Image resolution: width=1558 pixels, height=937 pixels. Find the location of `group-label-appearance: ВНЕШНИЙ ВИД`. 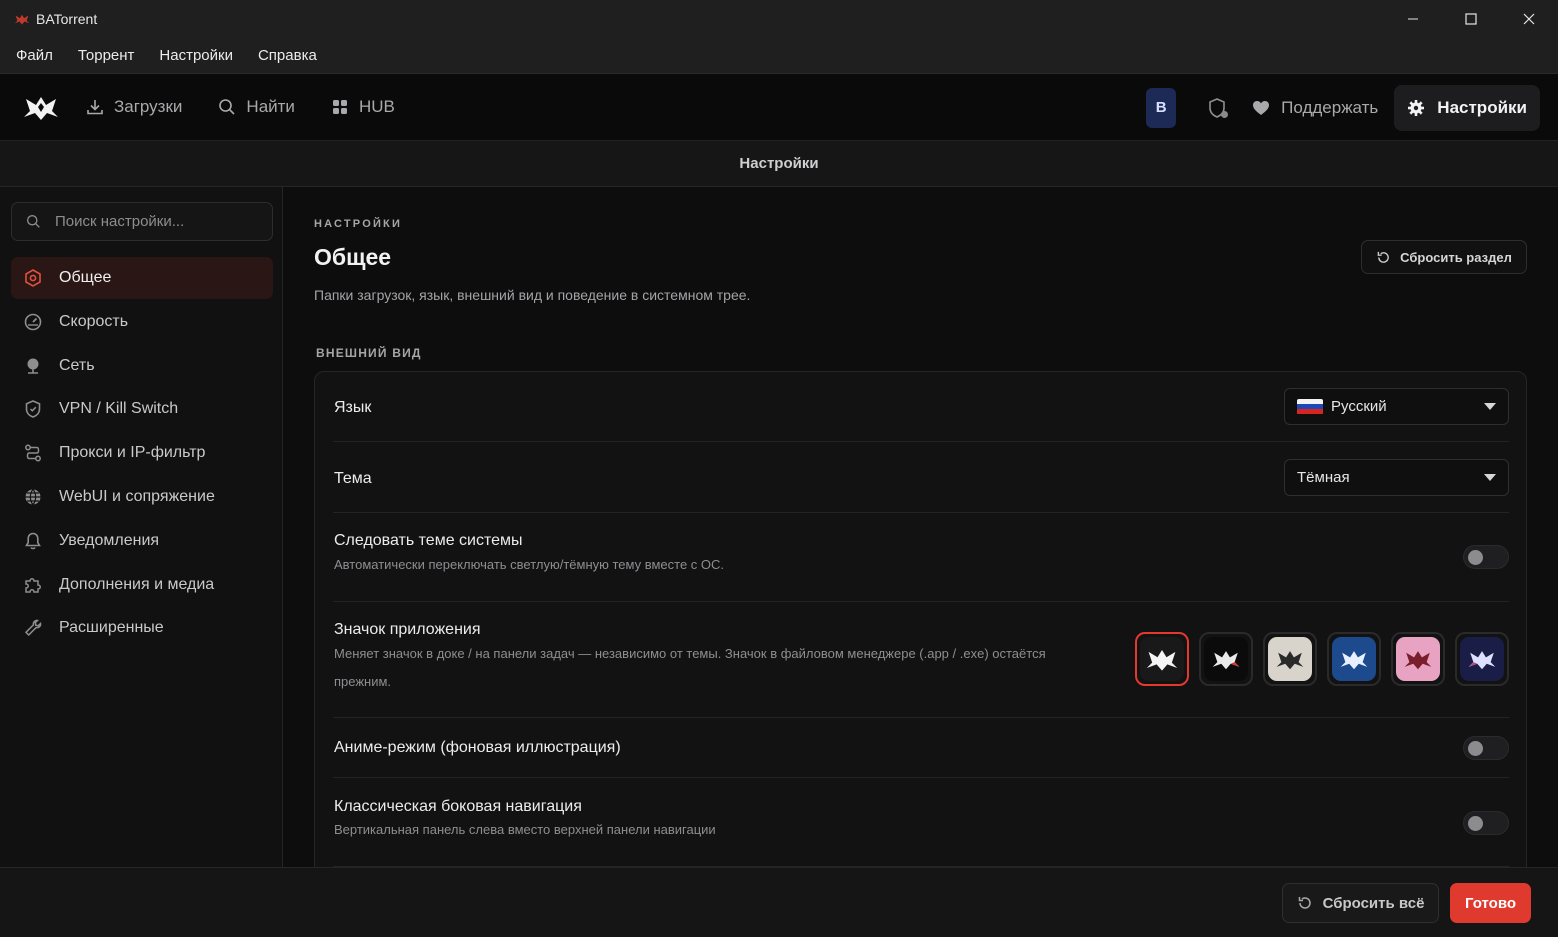

group-label-appearance: ВНЕШНИЙ ВИД is located at coordinates (369, 353).